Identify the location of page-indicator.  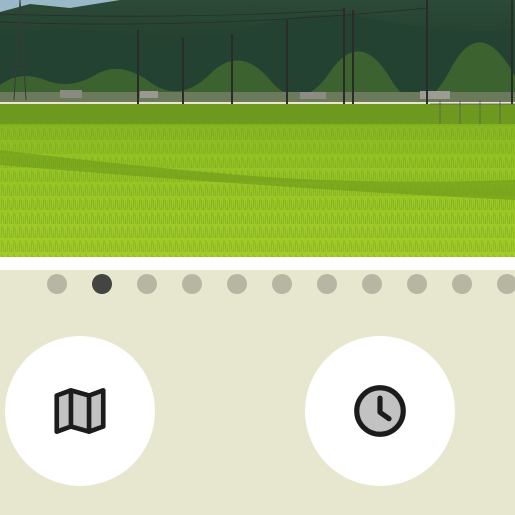
(257, 284).